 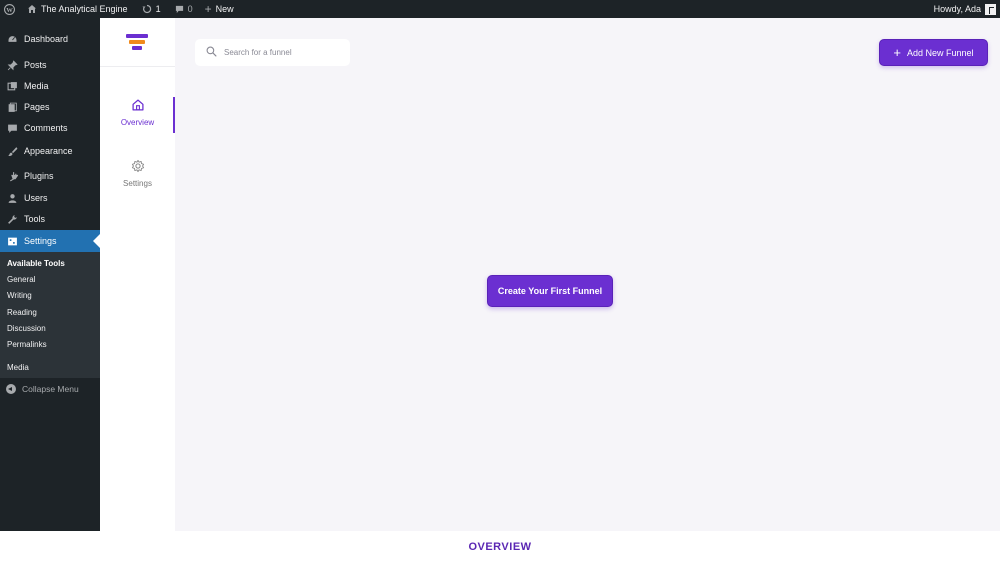 I want to click on submenu-item-discussion: Discussion, so click(x=26, y=328).